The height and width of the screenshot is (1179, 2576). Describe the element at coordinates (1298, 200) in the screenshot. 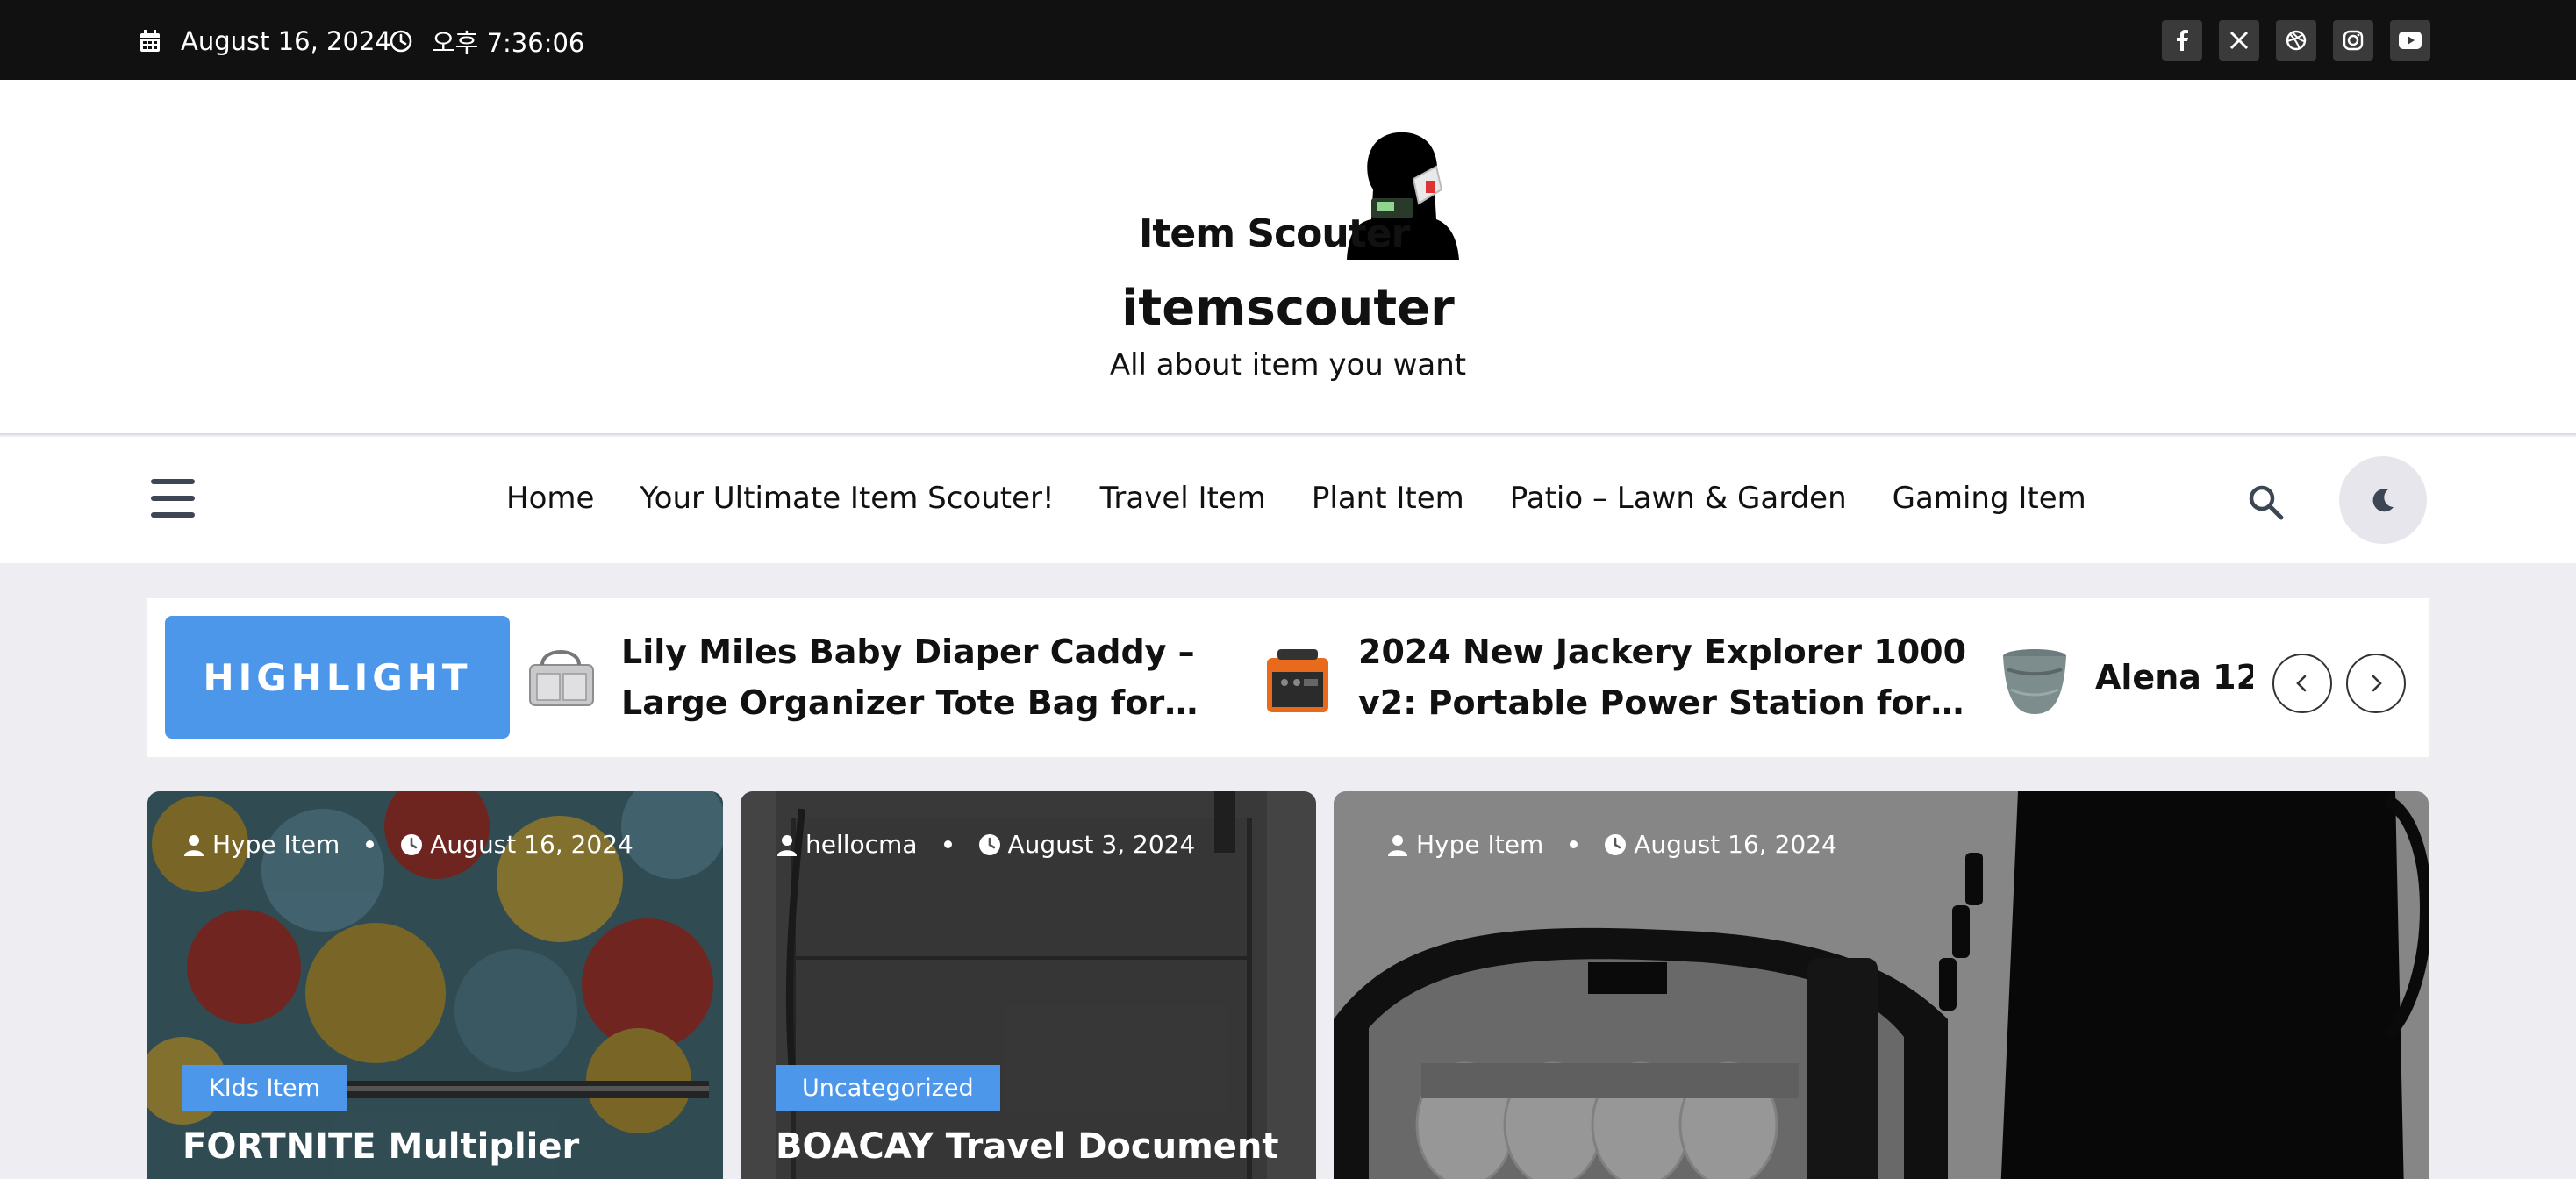

I see `site-logo: Item Scouter` at that location.